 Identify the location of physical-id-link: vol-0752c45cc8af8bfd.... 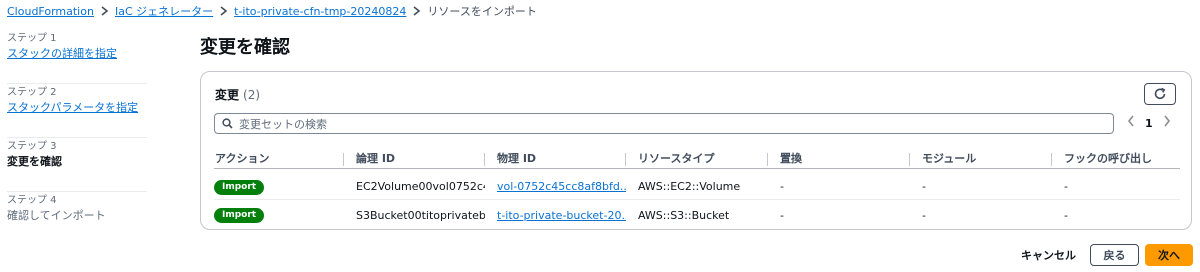
(561, 186).